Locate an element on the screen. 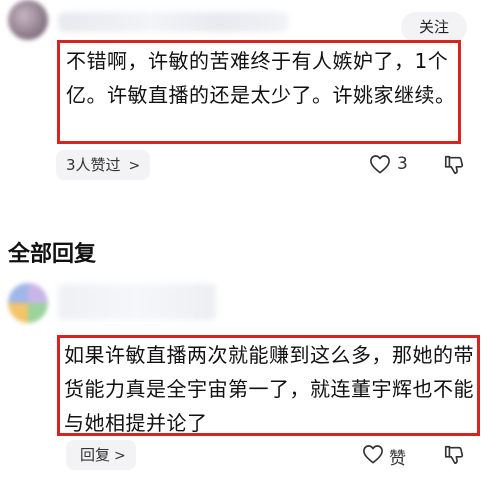  comment-text: 不错啊，许敏的苦难终于有人嫉妒了，1个亿。许敏直播的还是太少了。许姚家继续。 is located at coordinates (261, 78).